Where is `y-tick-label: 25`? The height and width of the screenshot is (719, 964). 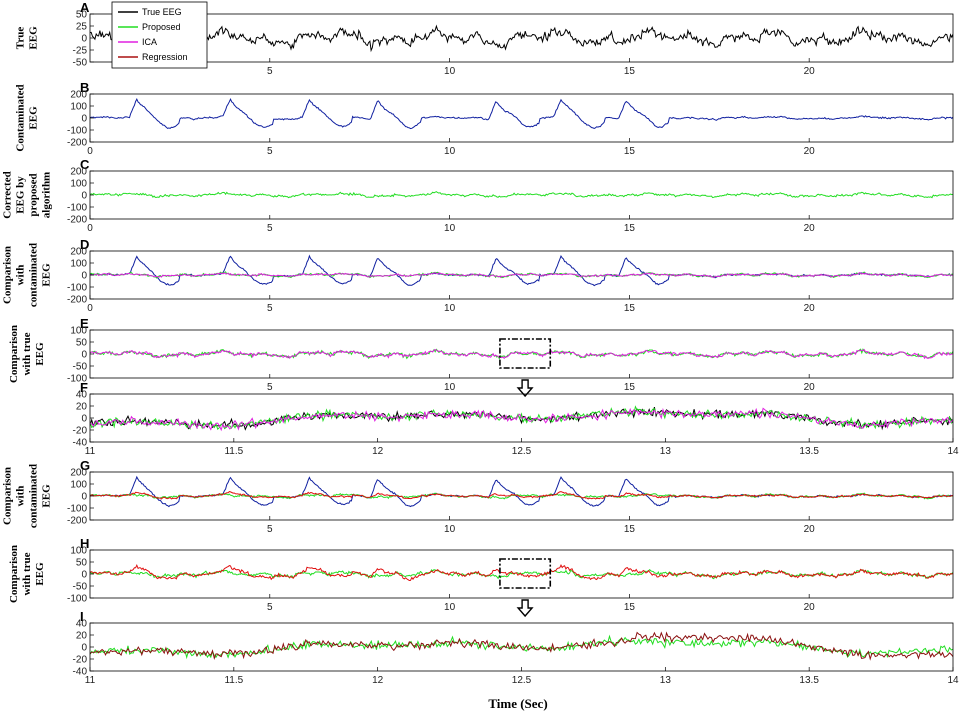 y-tick-label: 25 is located at coordinates (82, 27).